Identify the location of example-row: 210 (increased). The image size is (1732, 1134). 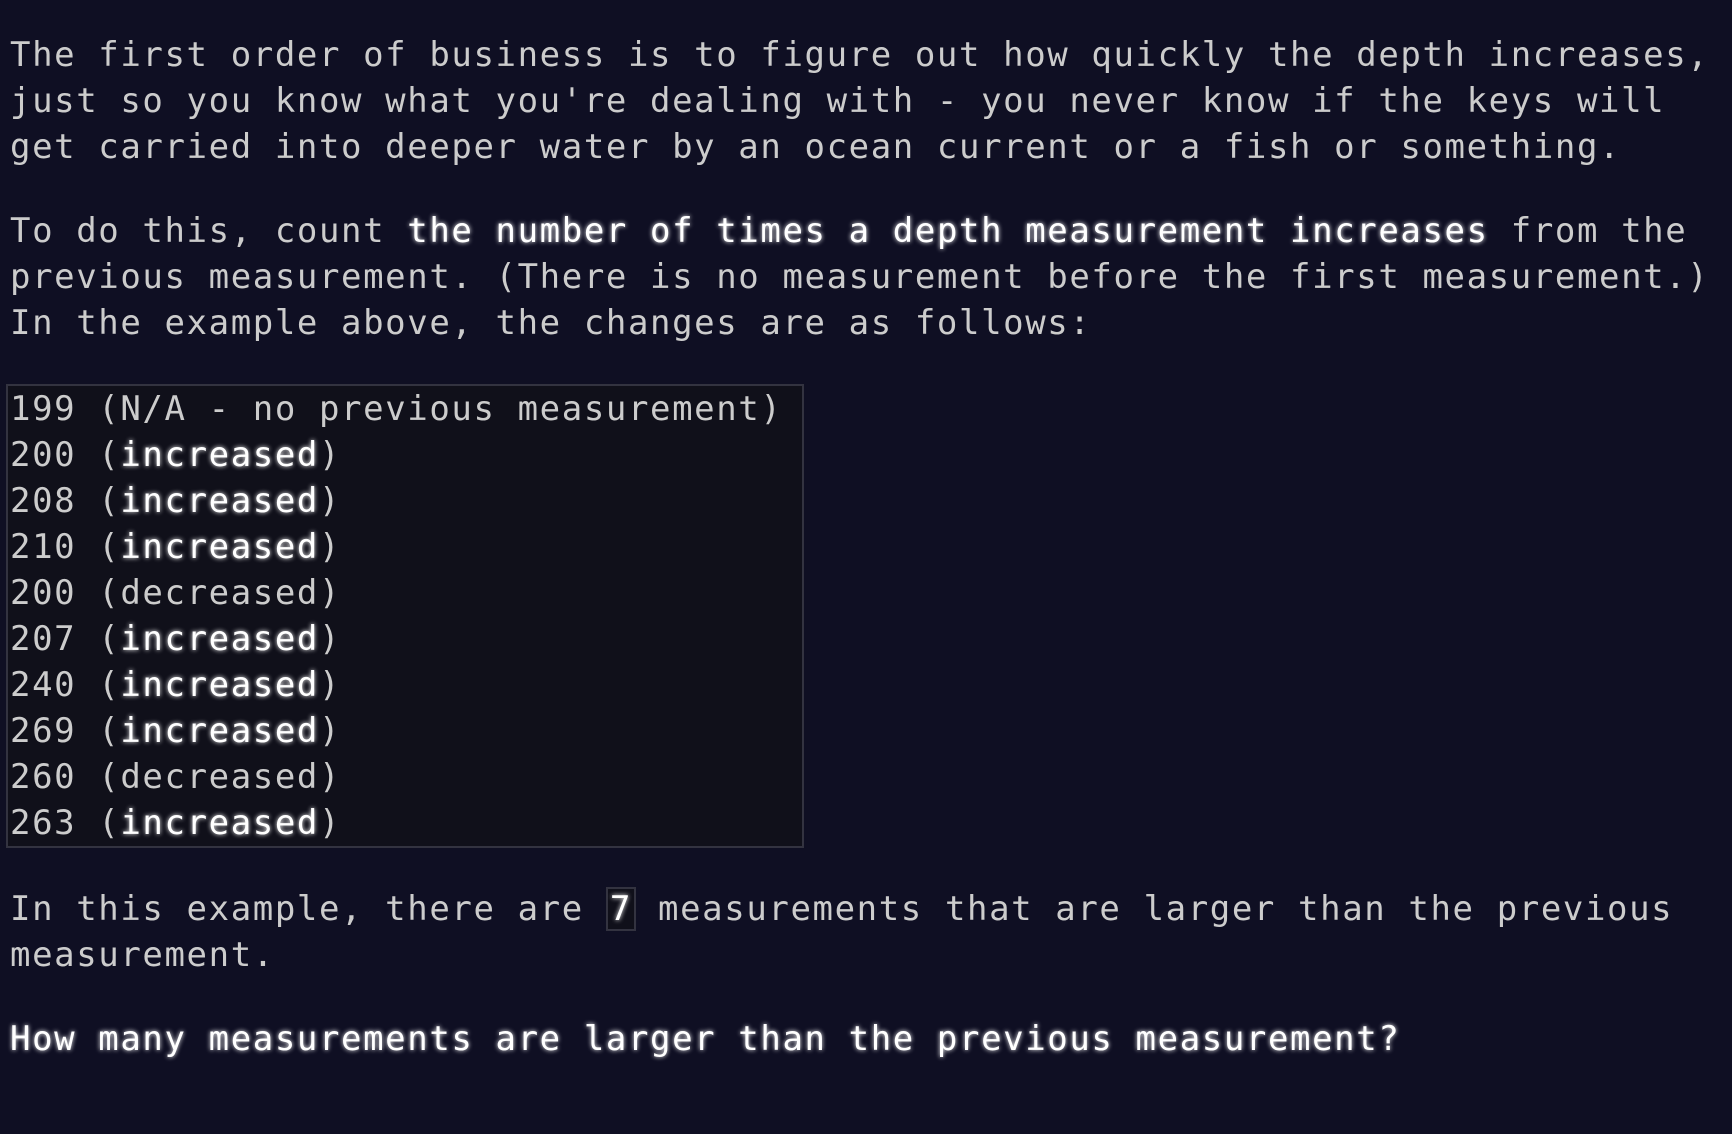
(176, 547).